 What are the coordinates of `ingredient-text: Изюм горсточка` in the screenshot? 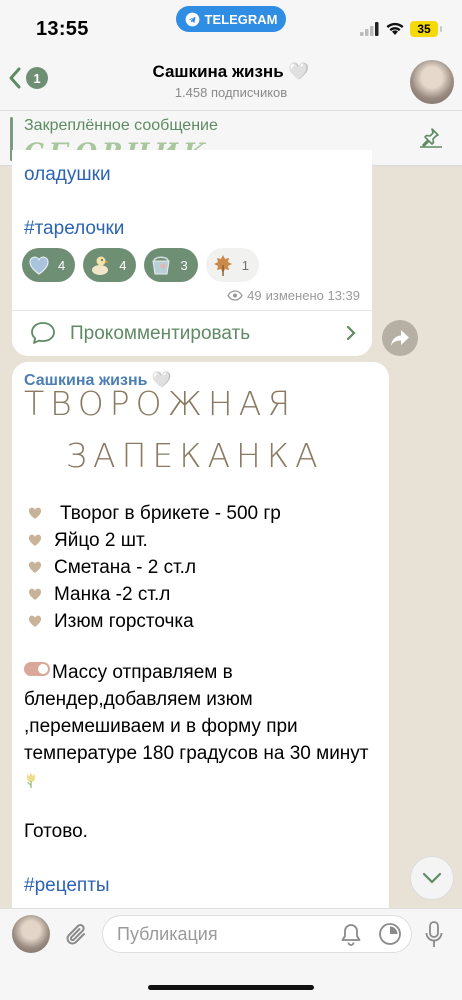 It's located at (124, 621).